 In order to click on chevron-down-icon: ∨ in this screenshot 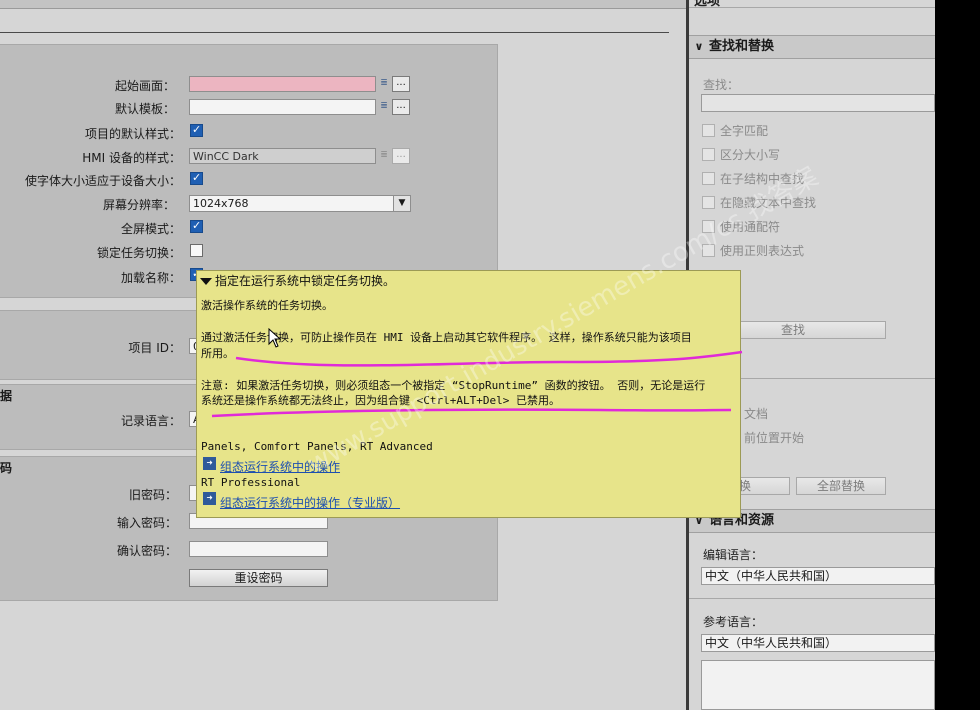, I will do `click(699, 47)`.